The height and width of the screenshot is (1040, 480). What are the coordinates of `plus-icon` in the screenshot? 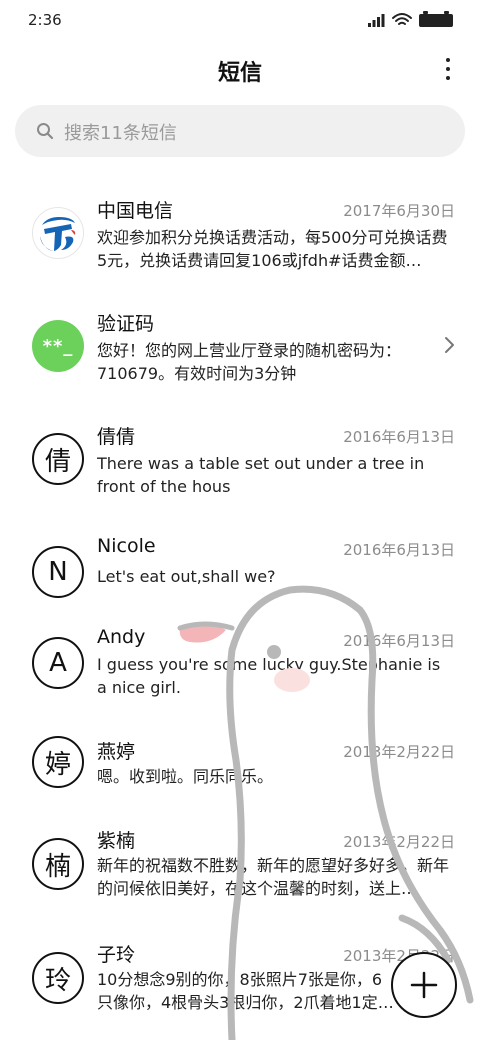 It's located at (424, 985).